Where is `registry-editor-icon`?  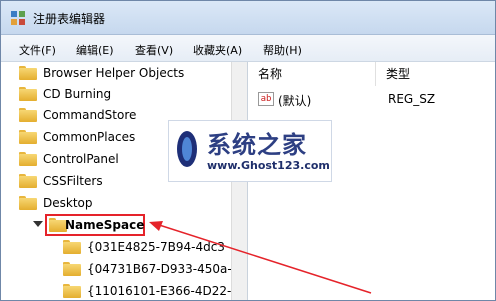
registry-editor-icon is located at coordinates (18, 18).